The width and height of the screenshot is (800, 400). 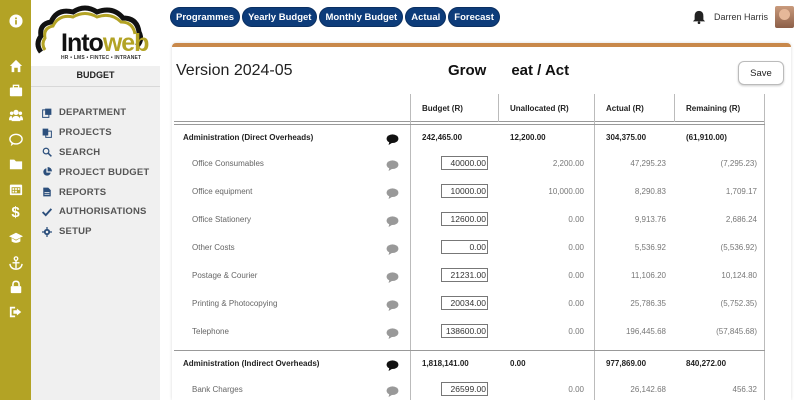 What do you see at coordinates (648, 163) in the screenshot?
I see `actual-value: 47,295.23` at bounding box center [648, 163].